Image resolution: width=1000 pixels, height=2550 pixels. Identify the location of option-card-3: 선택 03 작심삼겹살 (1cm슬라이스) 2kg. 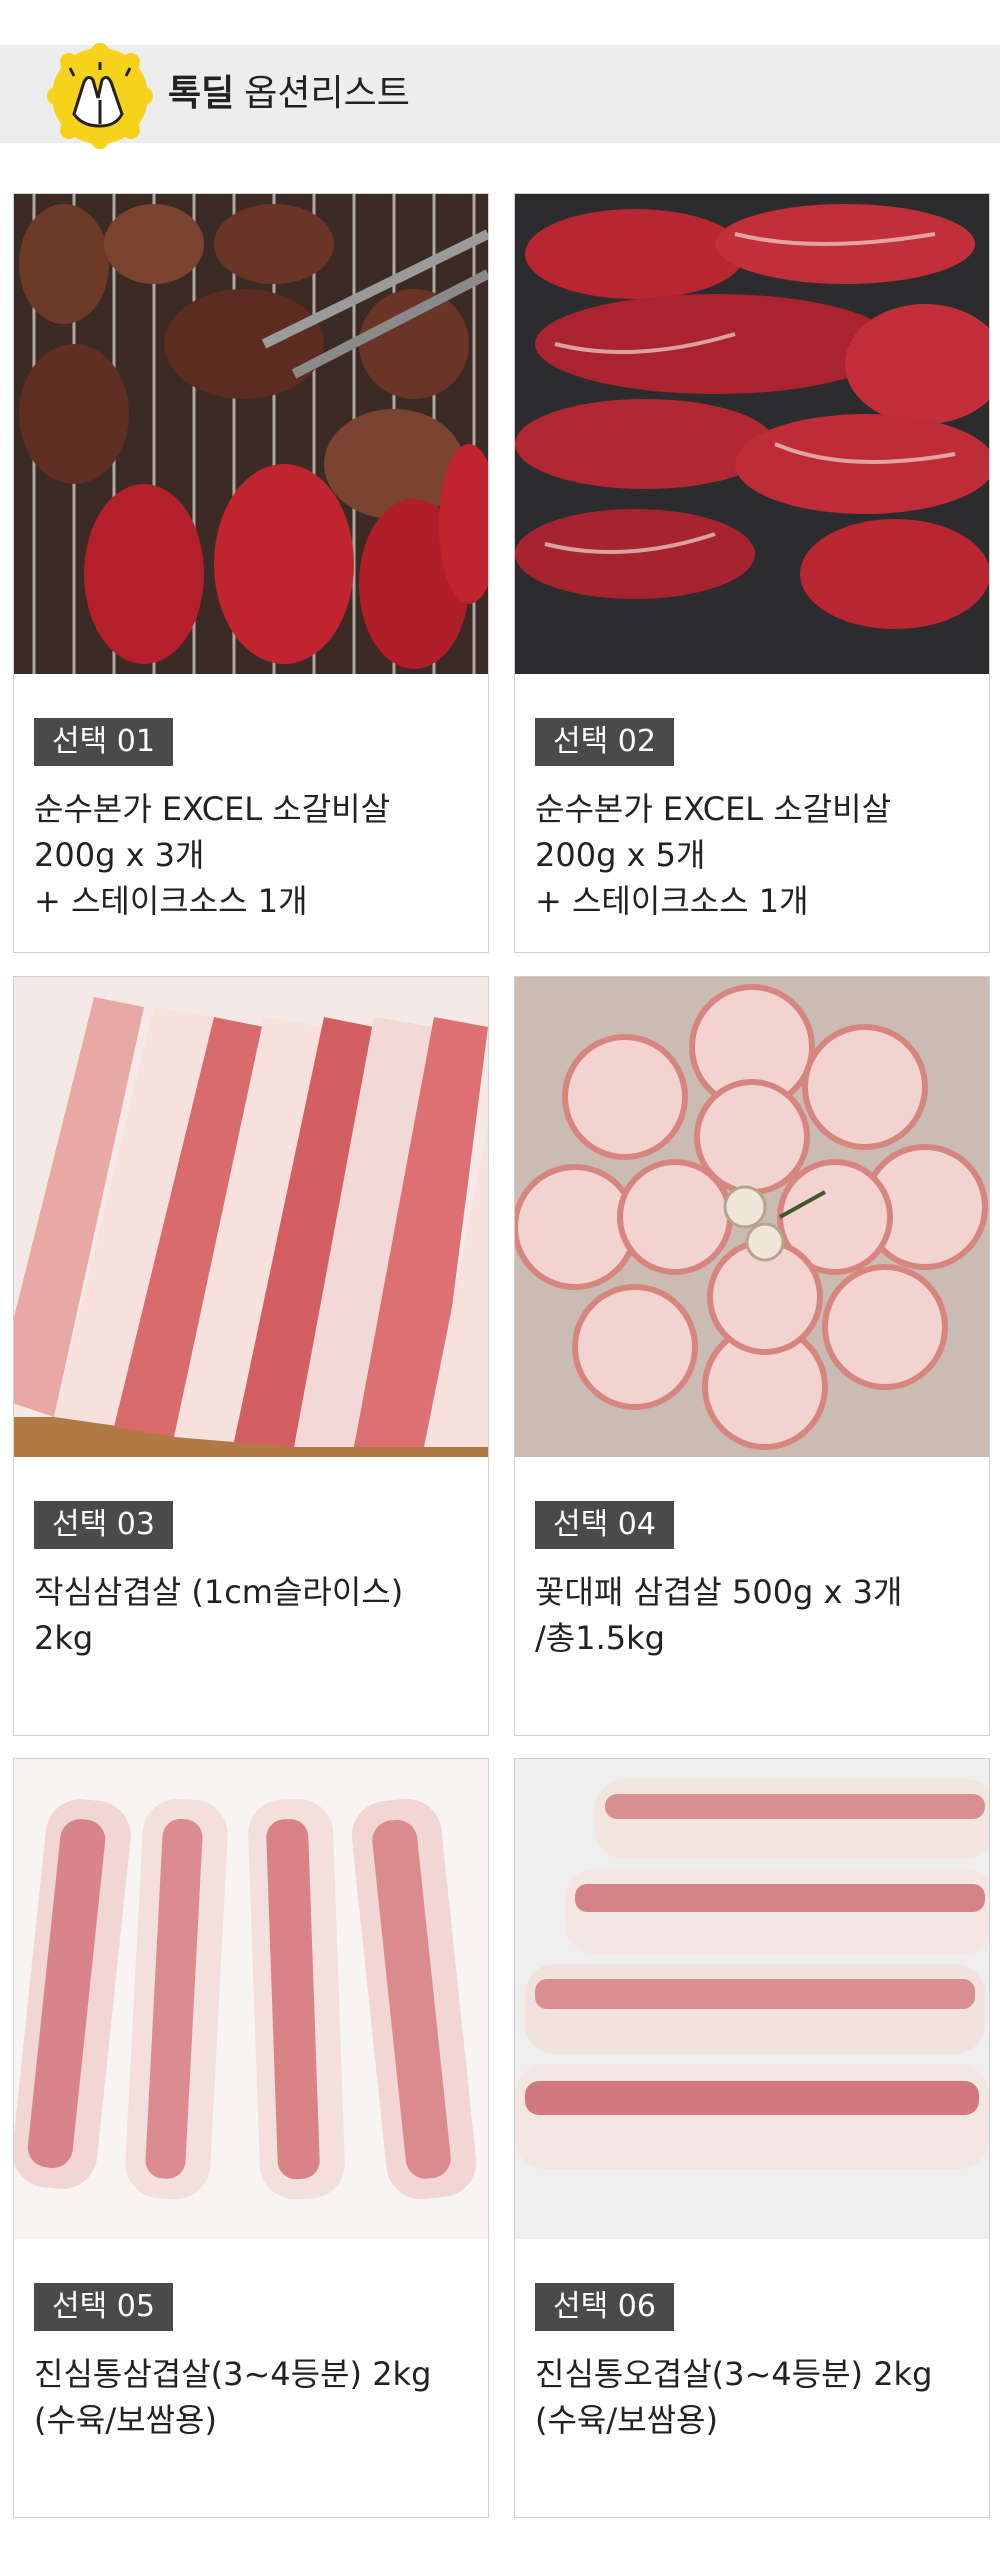
(251, 1356).